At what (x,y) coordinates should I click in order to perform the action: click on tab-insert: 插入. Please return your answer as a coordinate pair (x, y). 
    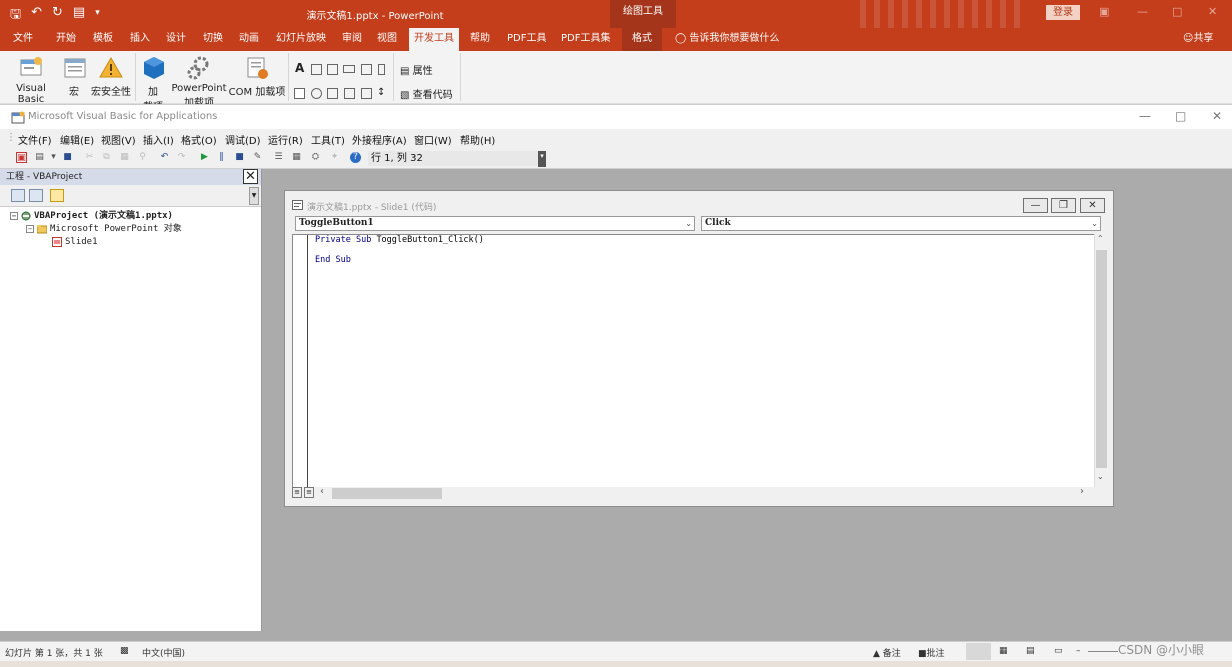
    Looking at the image, I should click on (140, 39).